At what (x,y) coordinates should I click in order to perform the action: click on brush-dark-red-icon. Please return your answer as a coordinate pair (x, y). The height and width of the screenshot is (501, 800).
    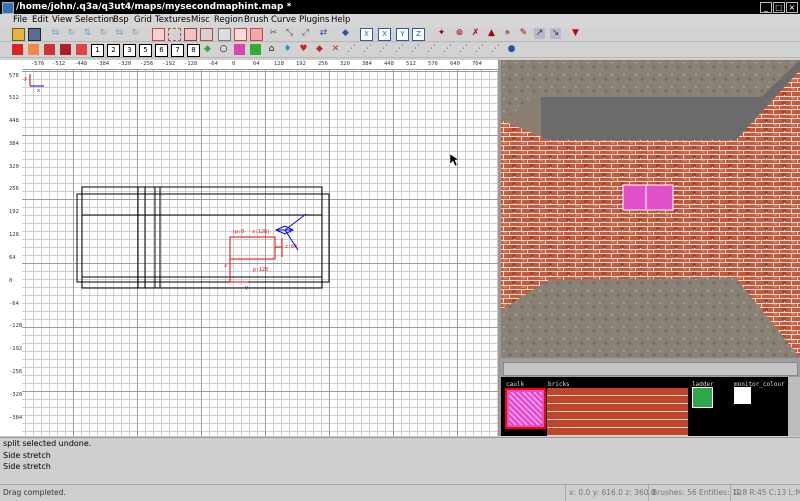
    Looking at the image, I should click on (65, 49).